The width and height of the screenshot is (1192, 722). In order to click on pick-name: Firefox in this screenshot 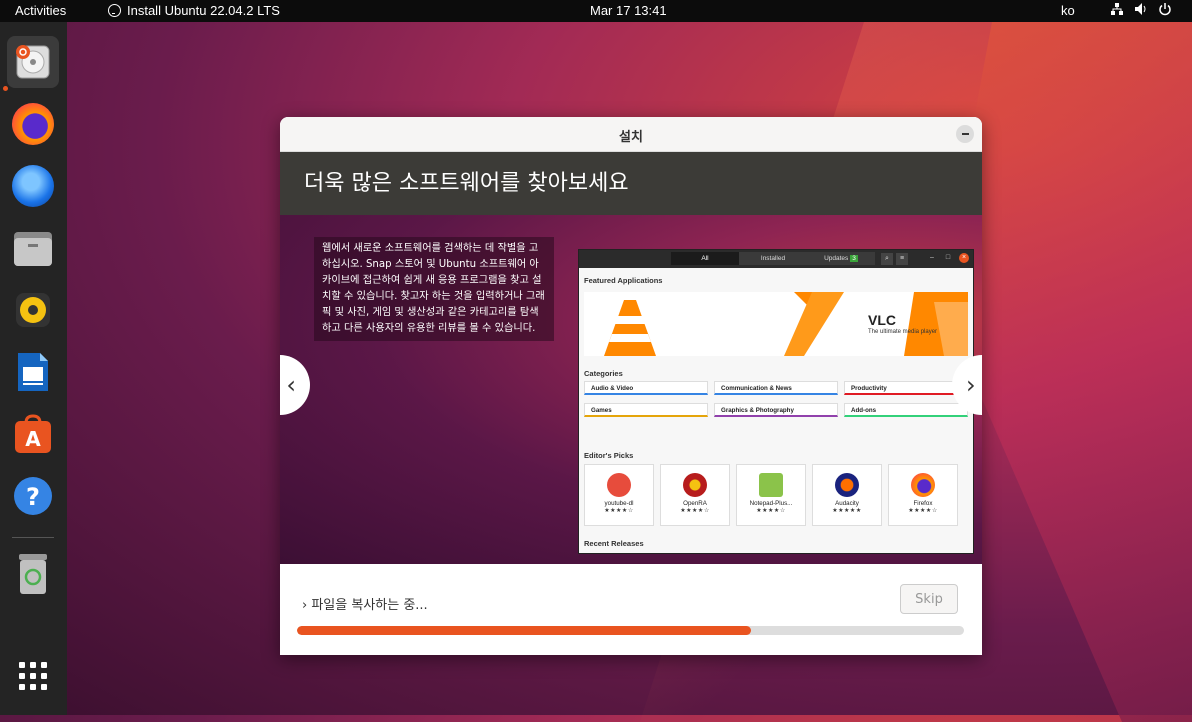, I will do `click(923, 503)`.